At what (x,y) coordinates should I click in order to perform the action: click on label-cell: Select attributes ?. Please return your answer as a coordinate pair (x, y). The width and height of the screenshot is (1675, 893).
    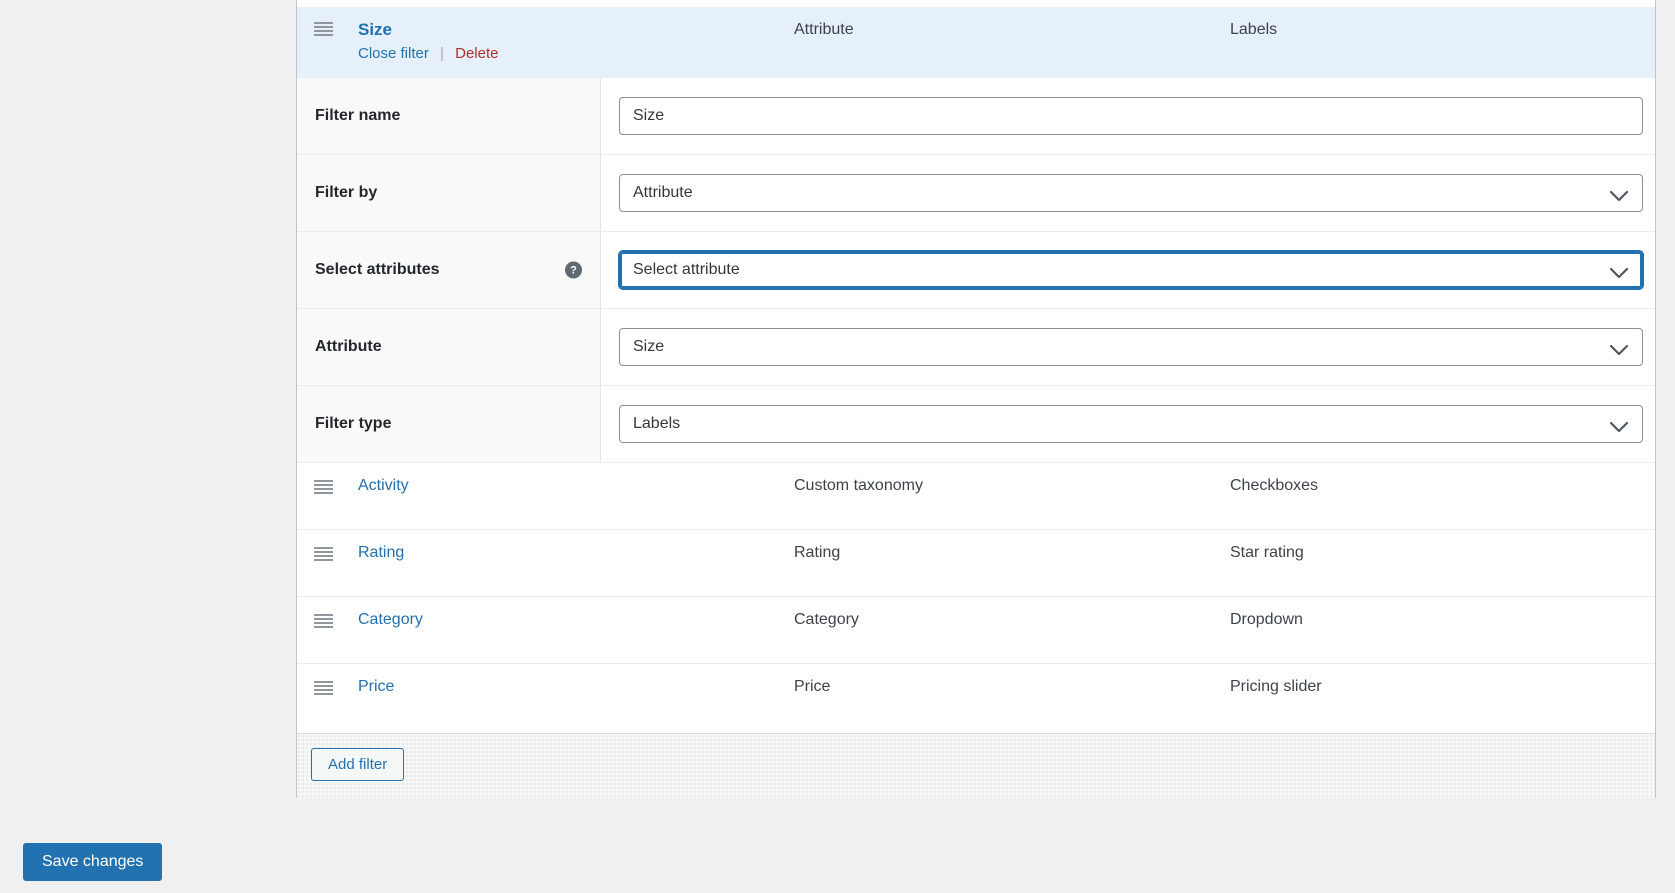
    Looking at the image, I should click on (449, 270).